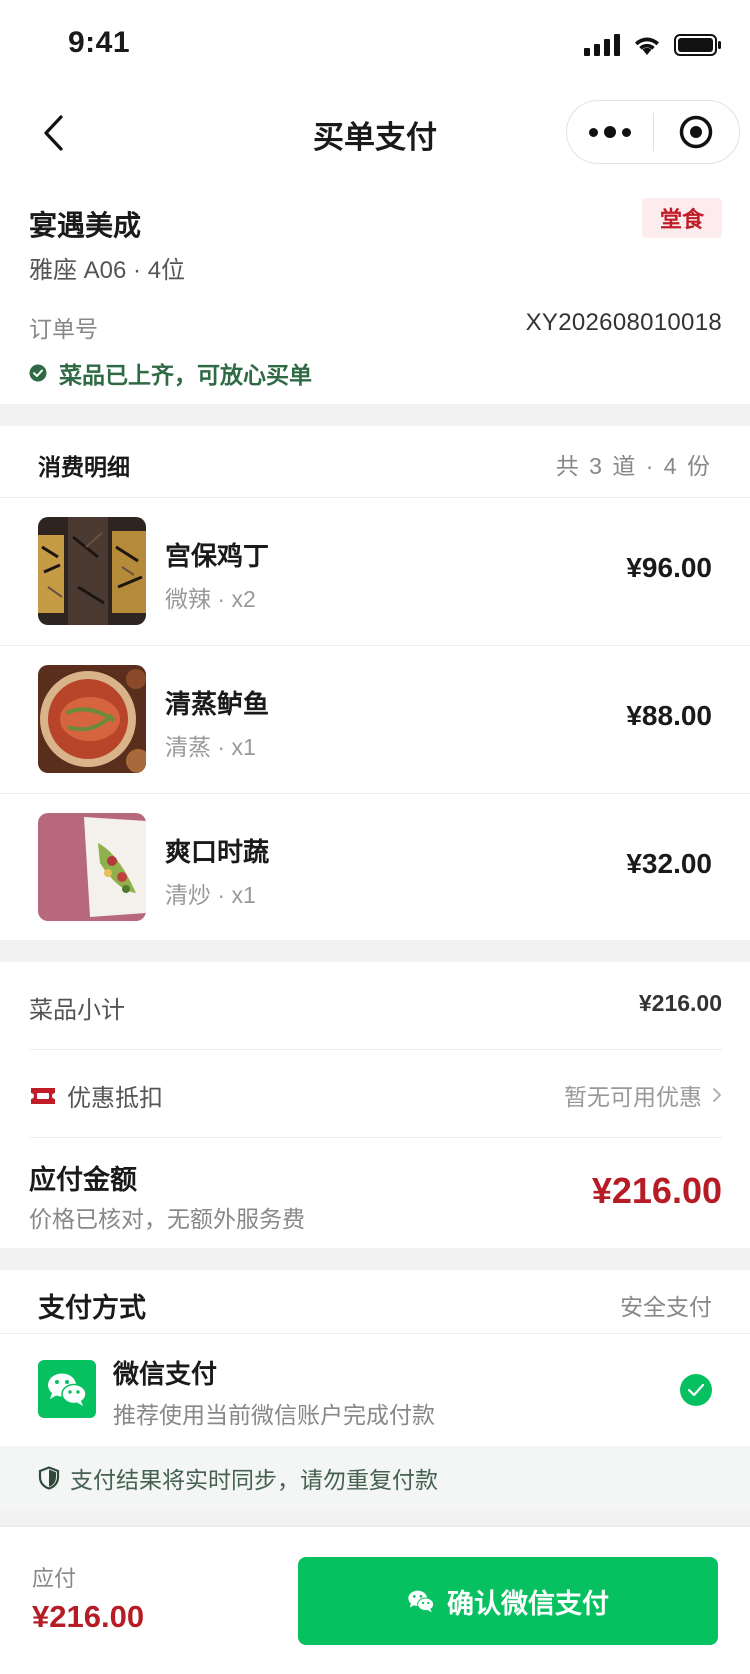 This screenshot has width=750, height=1674. What do you see at coordinates (167, 1219) in the screenshot?
I see `amount-due-note: 价格已核对，无额外服务费` at bounding box center [167, 1219].